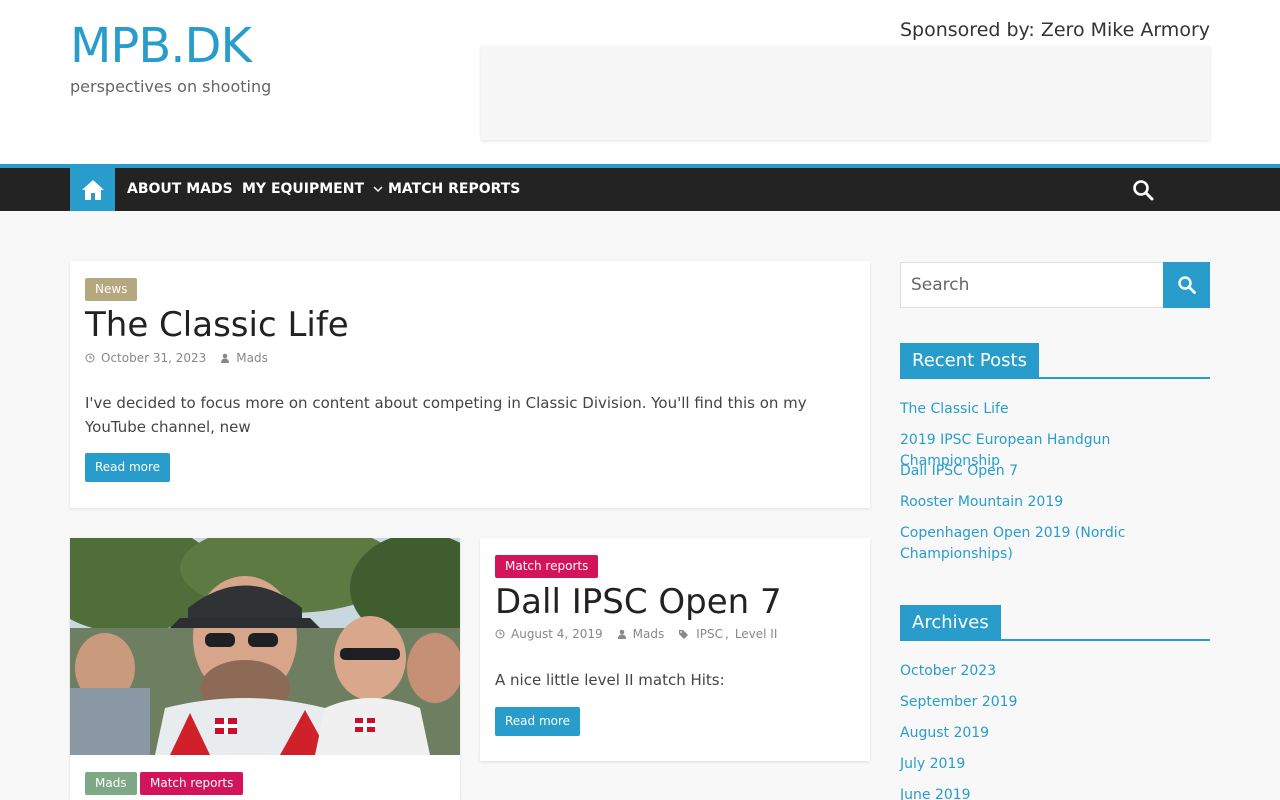 The width and height of the screenshot is (1280, 800). What do you see at coordinates (111, 783) in the screenshot?
I see `category-badge-mads: Mads` at bounding box center [111, 783].